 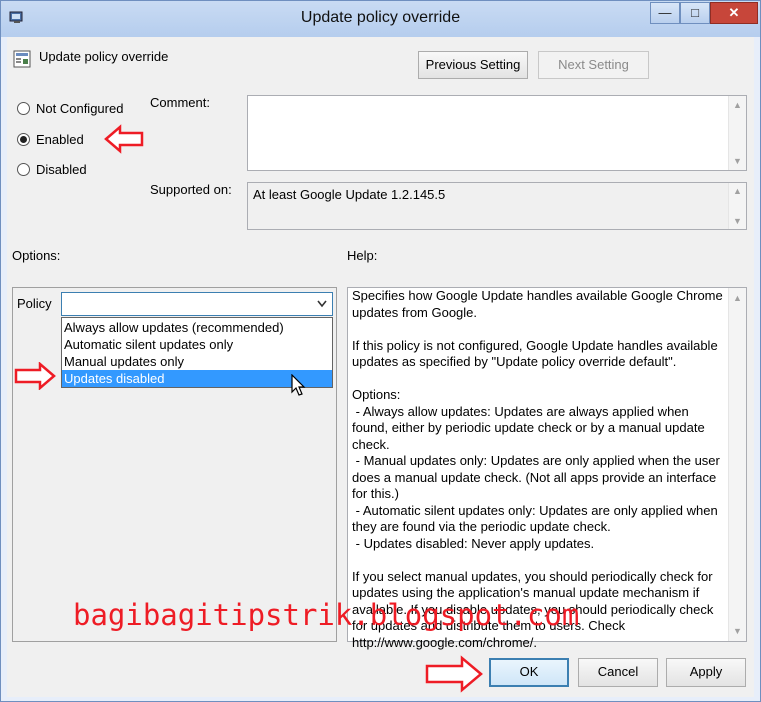 I want to click on annotation-arrow-left-icon, so click(x=124, y=139).